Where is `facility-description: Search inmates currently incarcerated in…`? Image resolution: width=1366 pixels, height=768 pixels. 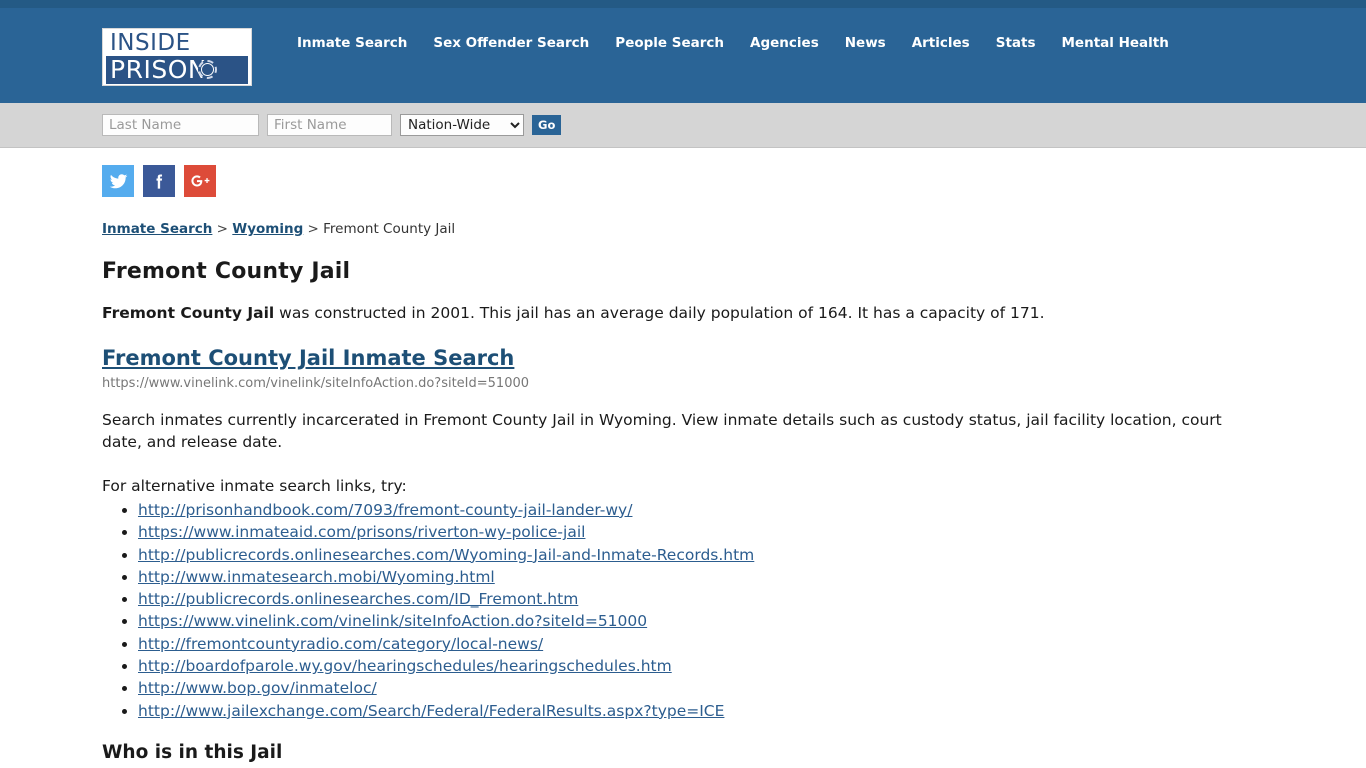
facility-description: Search inmates currently incarcerated in… is located at coordinates (662, 431).